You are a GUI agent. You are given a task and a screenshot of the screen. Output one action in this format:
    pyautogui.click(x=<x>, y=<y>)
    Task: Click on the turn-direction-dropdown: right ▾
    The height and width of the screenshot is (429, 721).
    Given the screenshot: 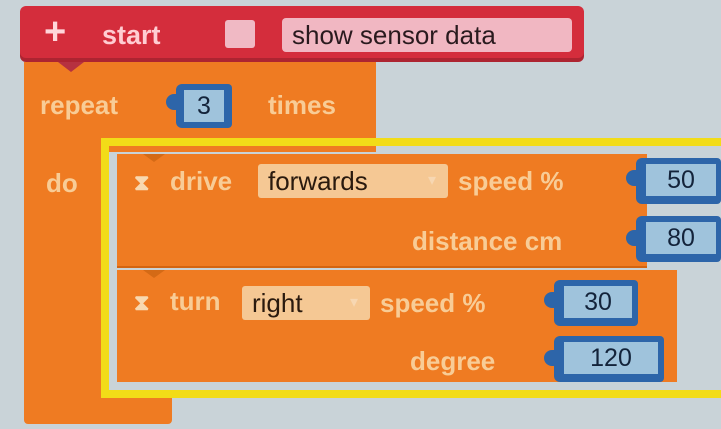 What is the action you would take?
    pyautogui.click(x=306, y=303)
    